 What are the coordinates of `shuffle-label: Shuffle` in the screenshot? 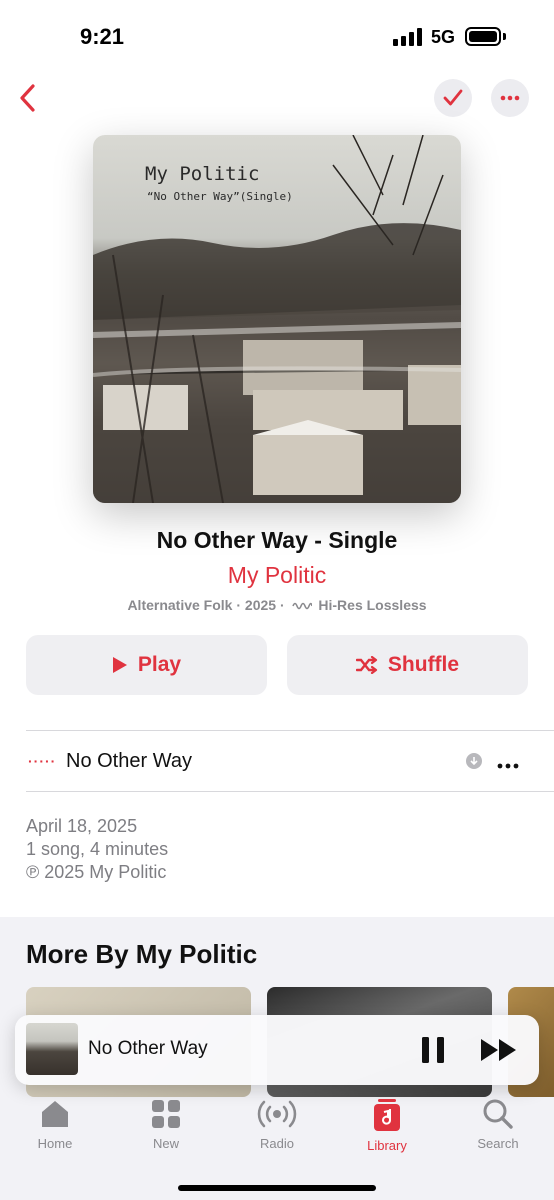 It's located at (423, 664).